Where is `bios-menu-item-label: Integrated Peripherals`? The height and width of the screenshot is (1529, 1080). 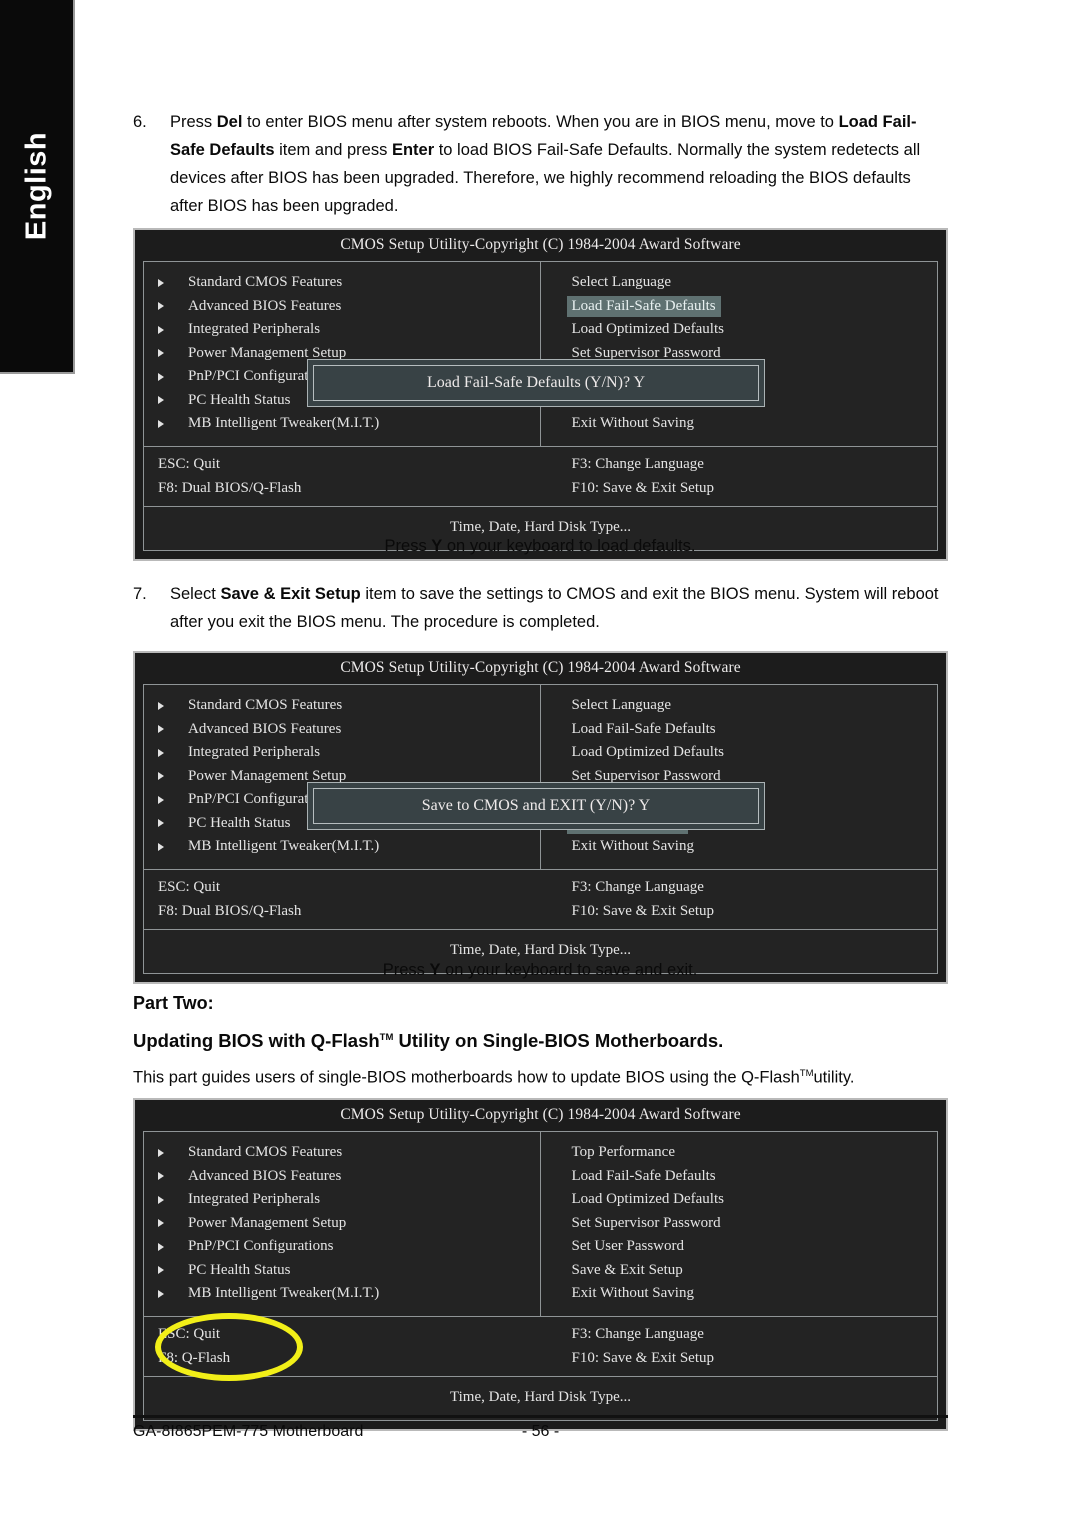
bios-menu-item-label: Integrated Peripherals is located at coordinates (254, 1199).